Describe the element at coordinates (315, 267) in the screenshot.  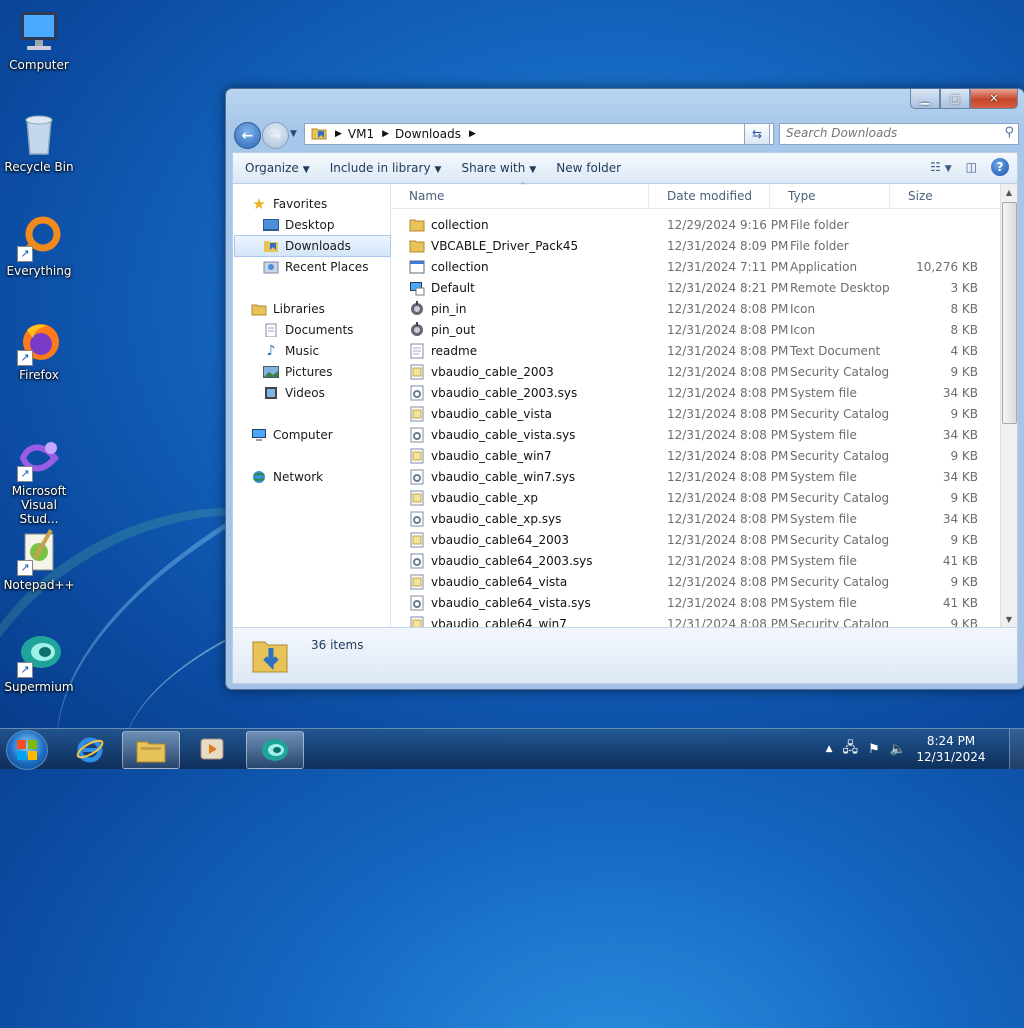
I see `nav-recent-places: Recent Places` at that location.